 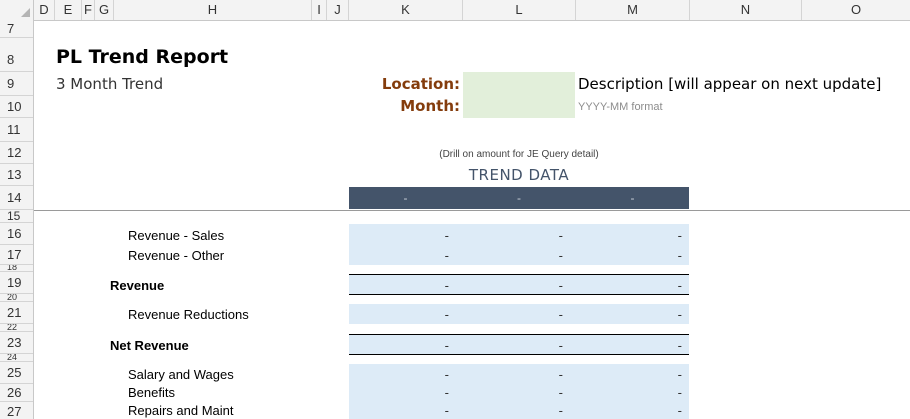 What do you see at coordinates (16, 283) in the screenshot?
I see `row-header-19: 19` at bounding box center [16, 283].